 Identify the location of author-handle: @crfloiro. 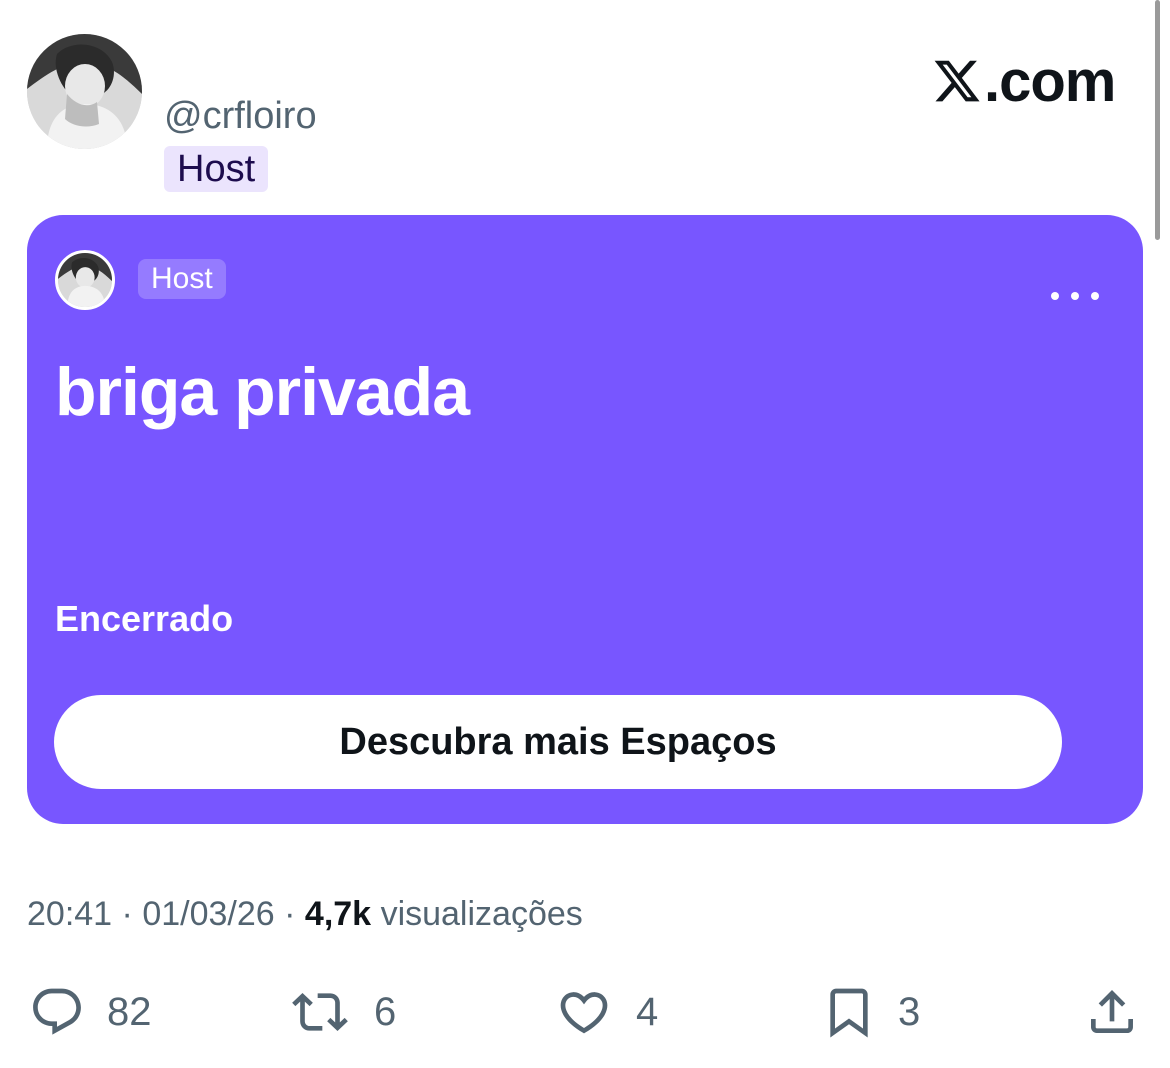
(240, 116).